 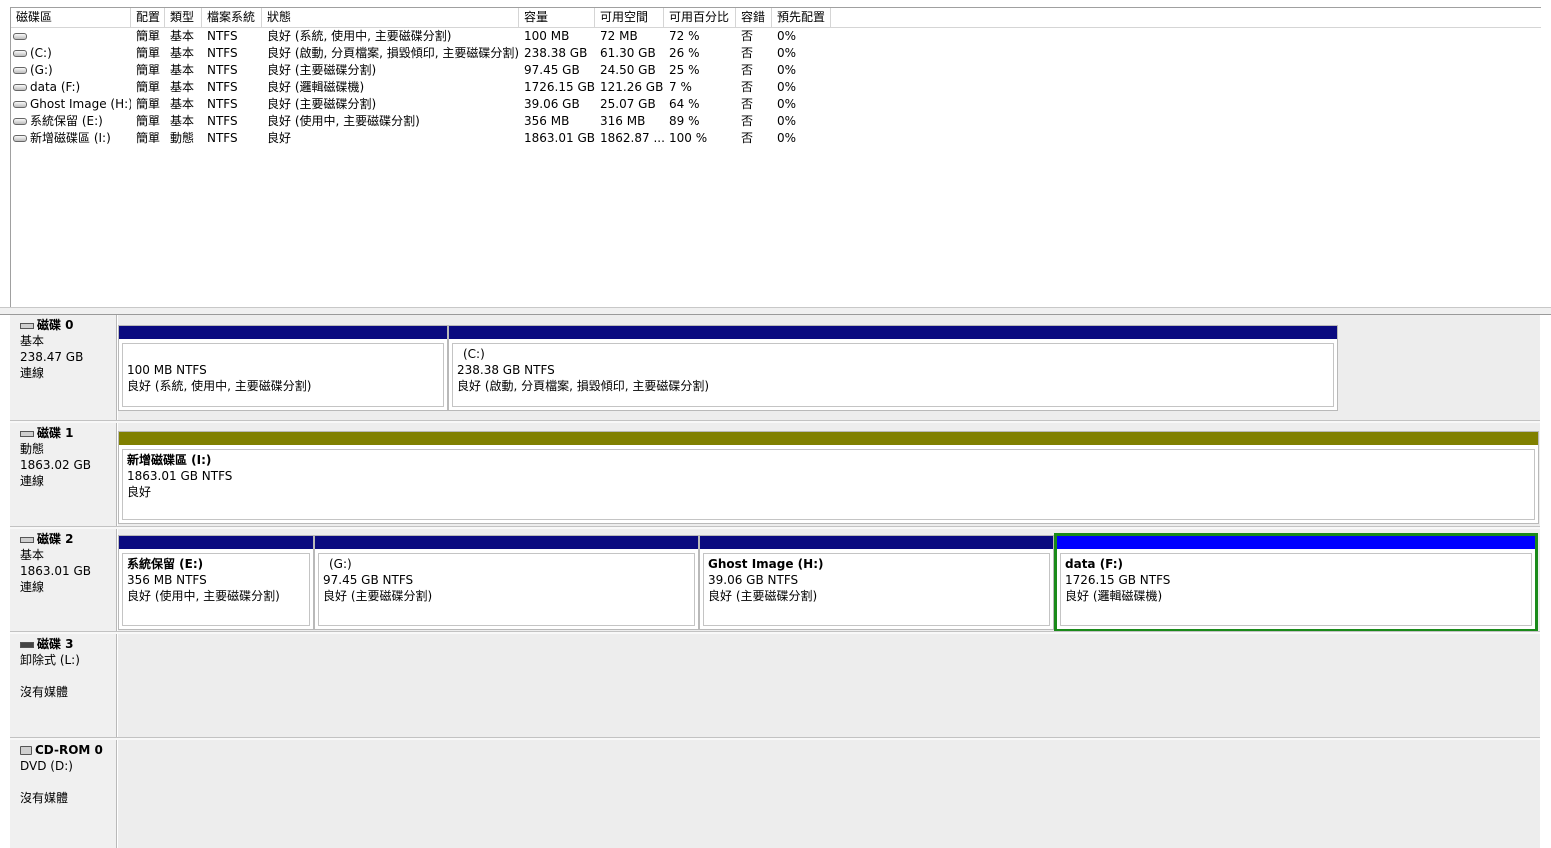 What do you see at coordinates (63, 474) in the screenshot?
I see `disk-label-1: 磁碟 1 動態 1863.02 GB 連線` at bounding box center [63, 474].